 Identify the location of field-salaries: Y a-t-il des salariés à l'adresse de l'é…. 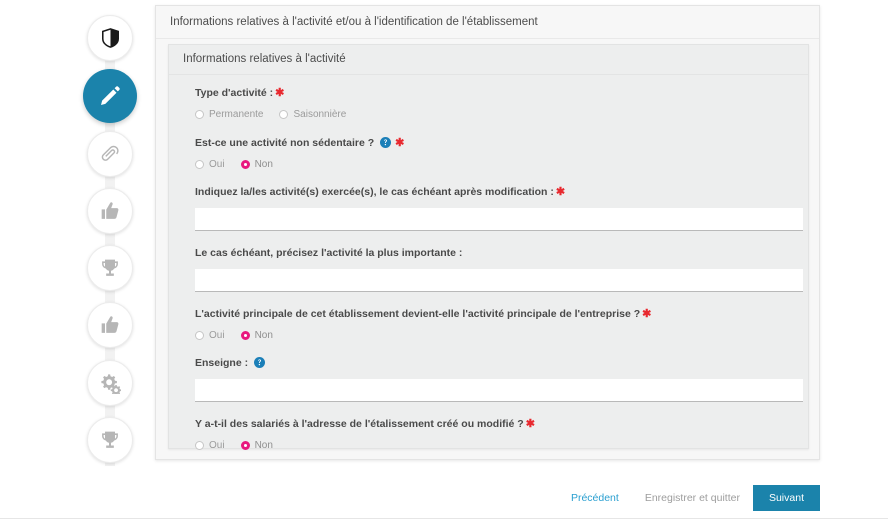
(491, 434).